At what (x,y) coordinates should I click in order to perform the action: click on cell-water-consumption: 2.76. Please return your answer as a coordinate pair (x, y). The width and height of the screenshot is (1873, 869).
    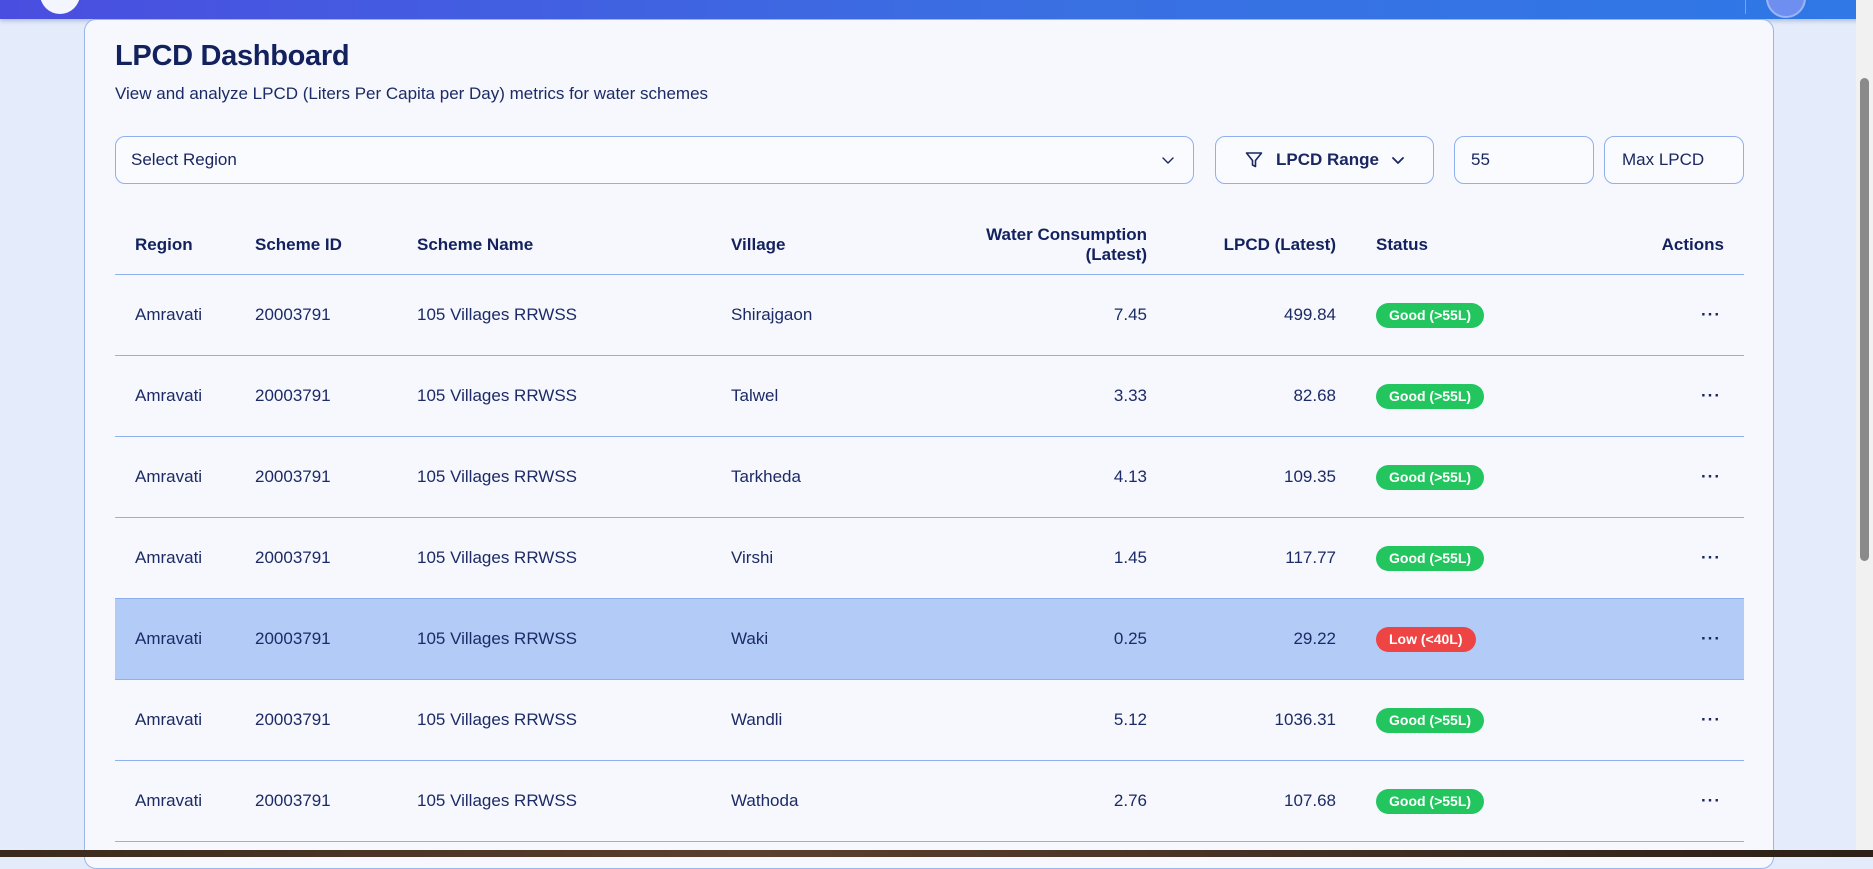
    Looking at the image, I should click on (1044, 801).